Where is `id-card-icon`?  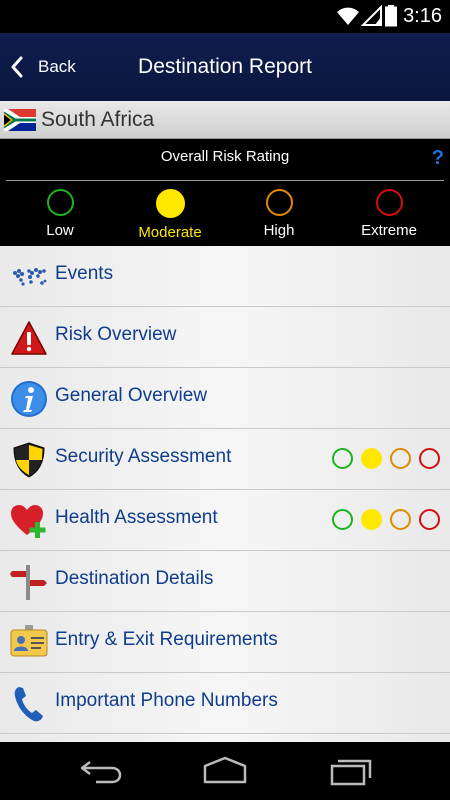 id-card-icon is located at coordinates (29, 641).